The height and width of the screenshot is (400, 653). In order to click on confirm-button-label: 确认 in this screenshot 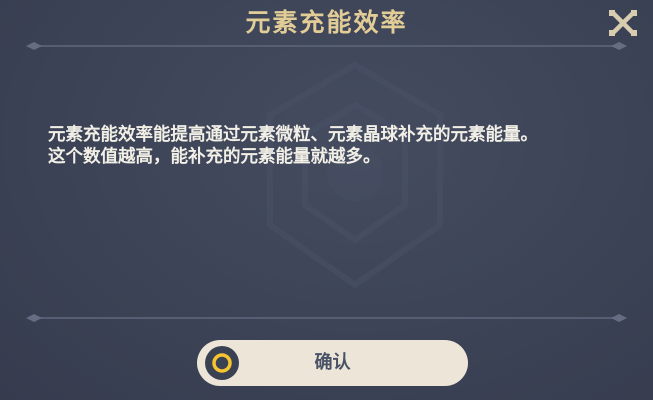, I will do `click(332, 362)`.